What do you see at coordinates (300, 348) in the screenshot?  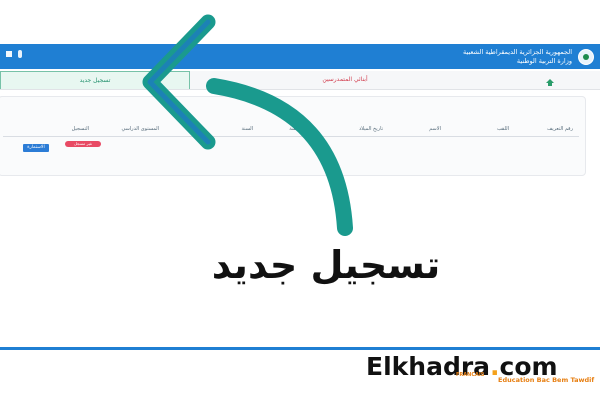 I see `footer-divider` at bounding box center [300, 348].